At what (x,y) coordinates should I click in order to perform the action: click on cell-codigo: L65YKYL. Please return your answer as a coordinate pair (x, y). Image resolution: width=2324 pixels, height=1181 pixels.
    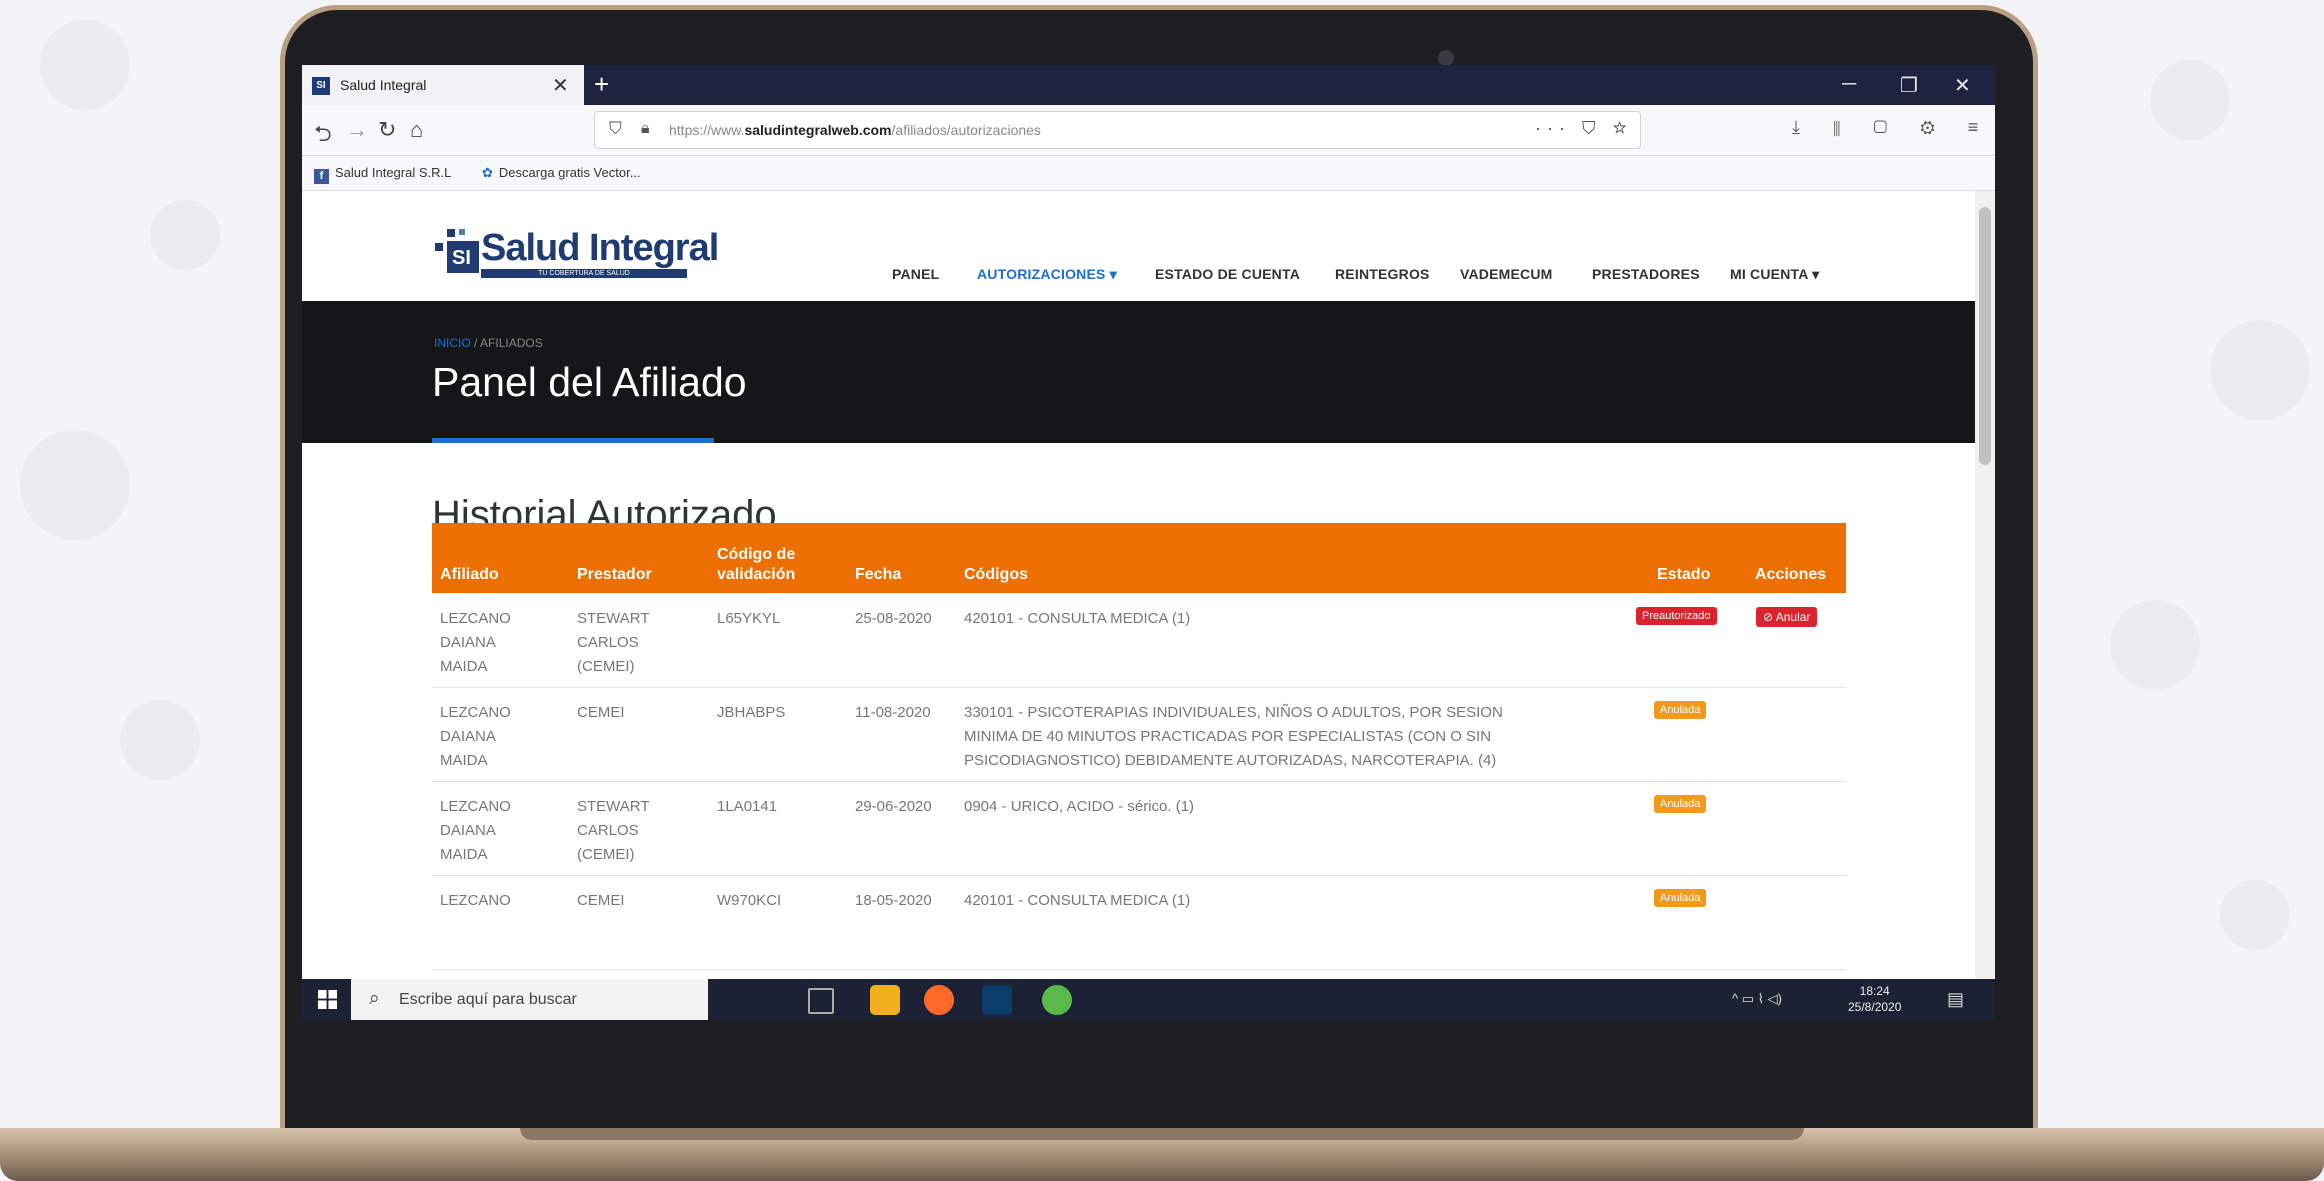
    Looking at the image, I should click on (749, 618).